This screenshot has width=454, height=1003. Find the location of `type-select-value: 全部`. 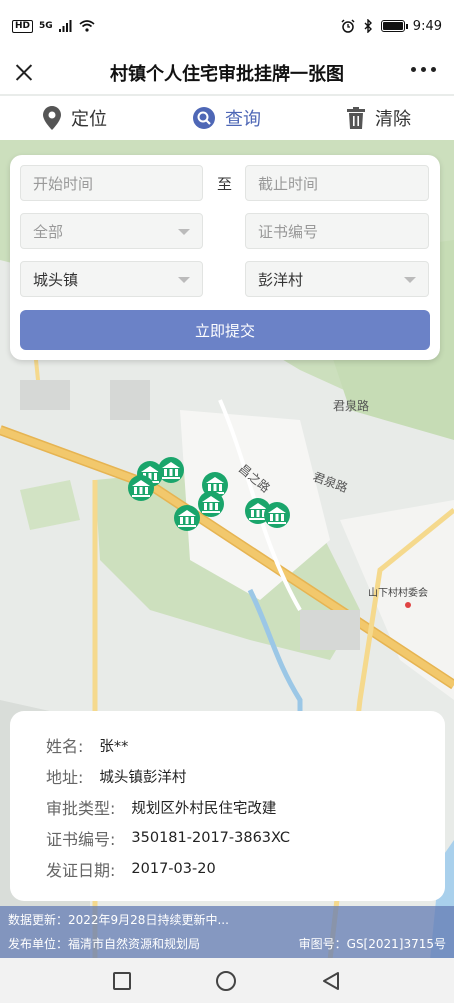

type-select-value: 全部 is located at coordinates (48, 231).